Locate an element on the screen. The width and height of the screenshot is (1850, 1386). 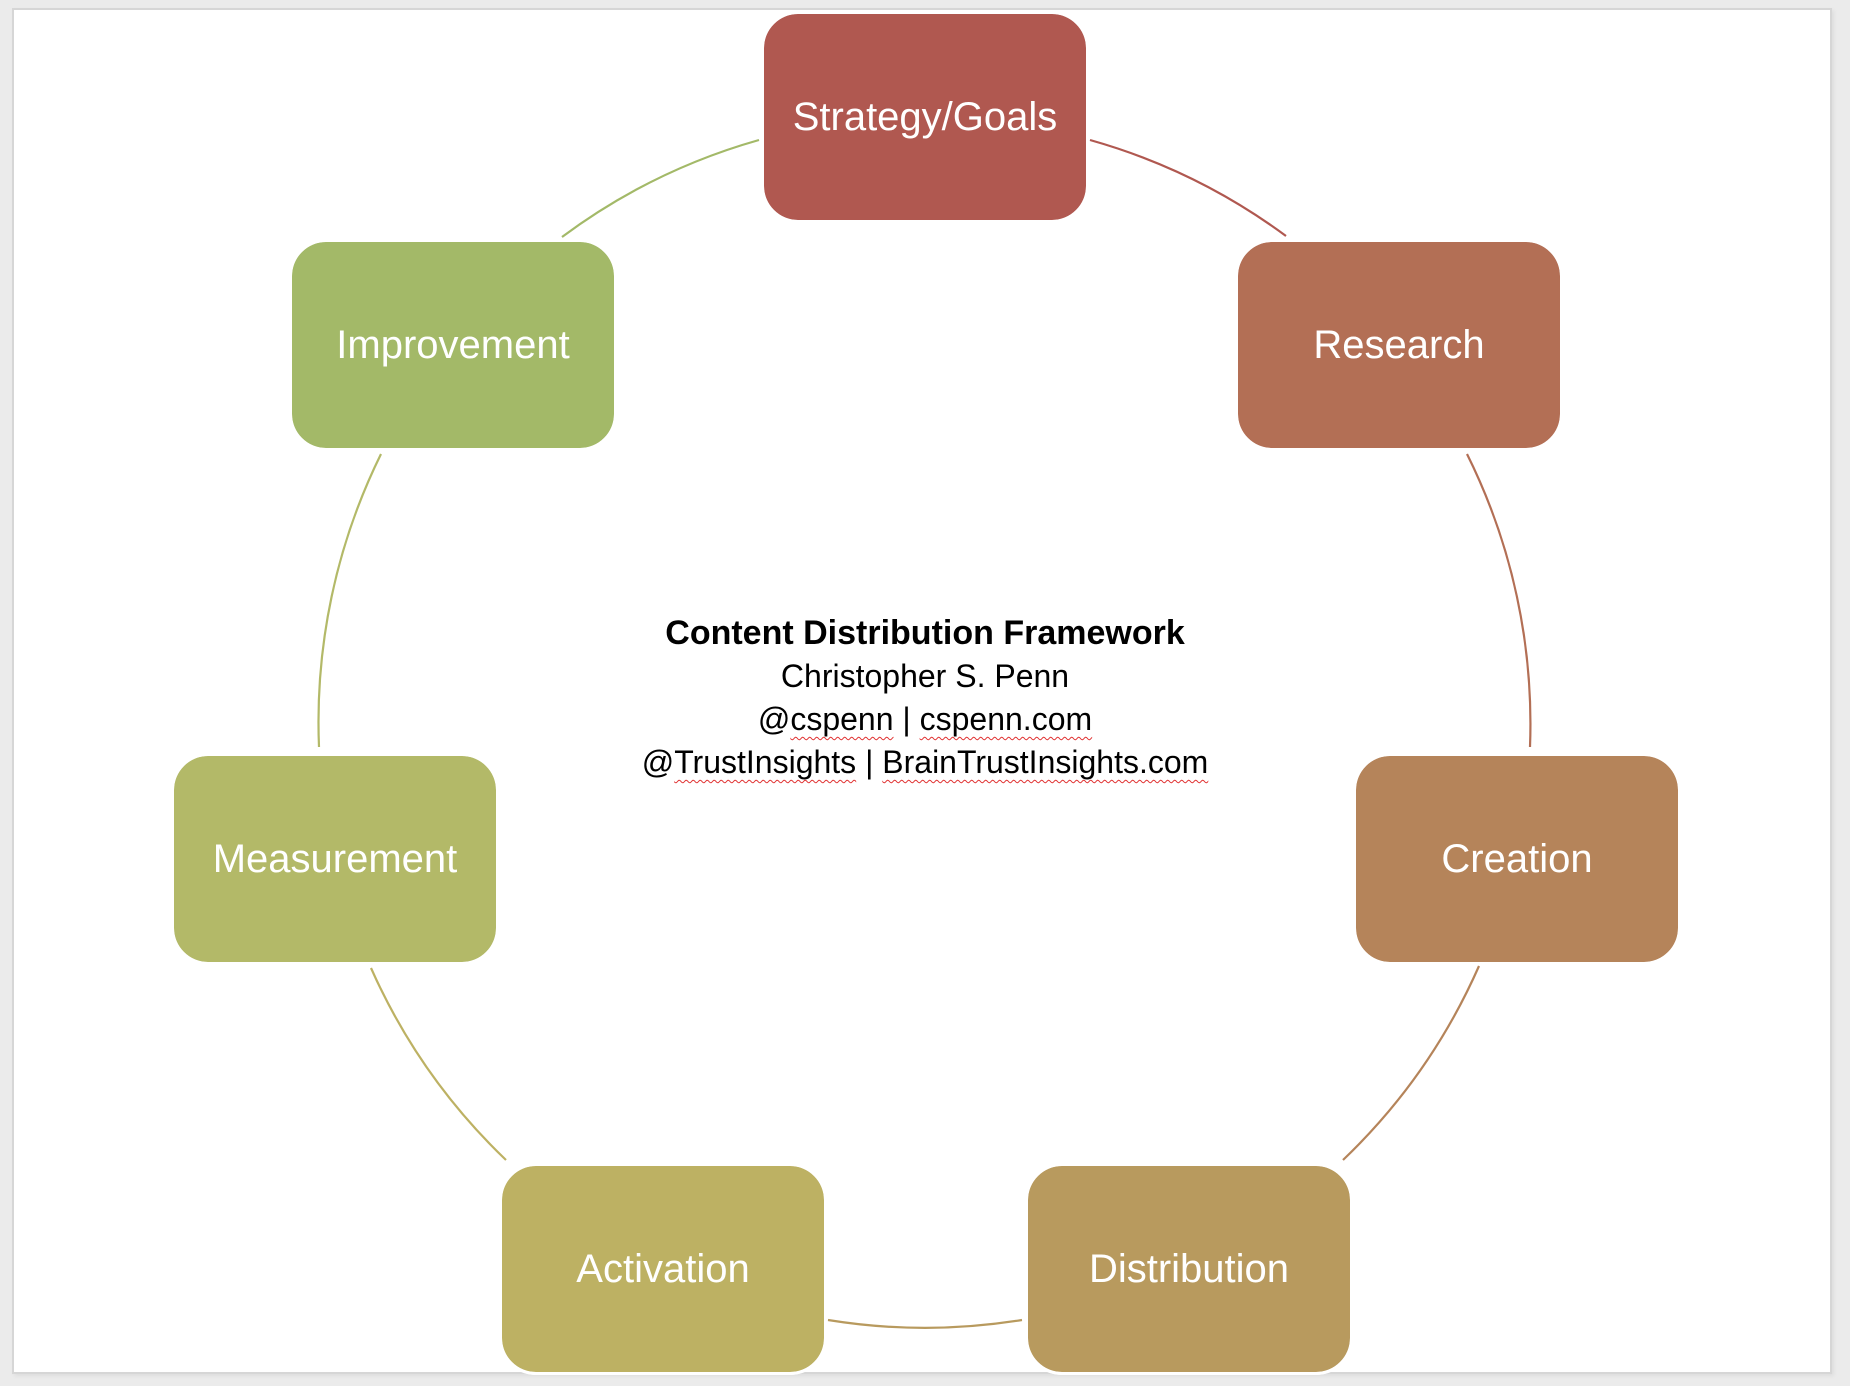
node-research: Research is located at coordinates (1399, 345).